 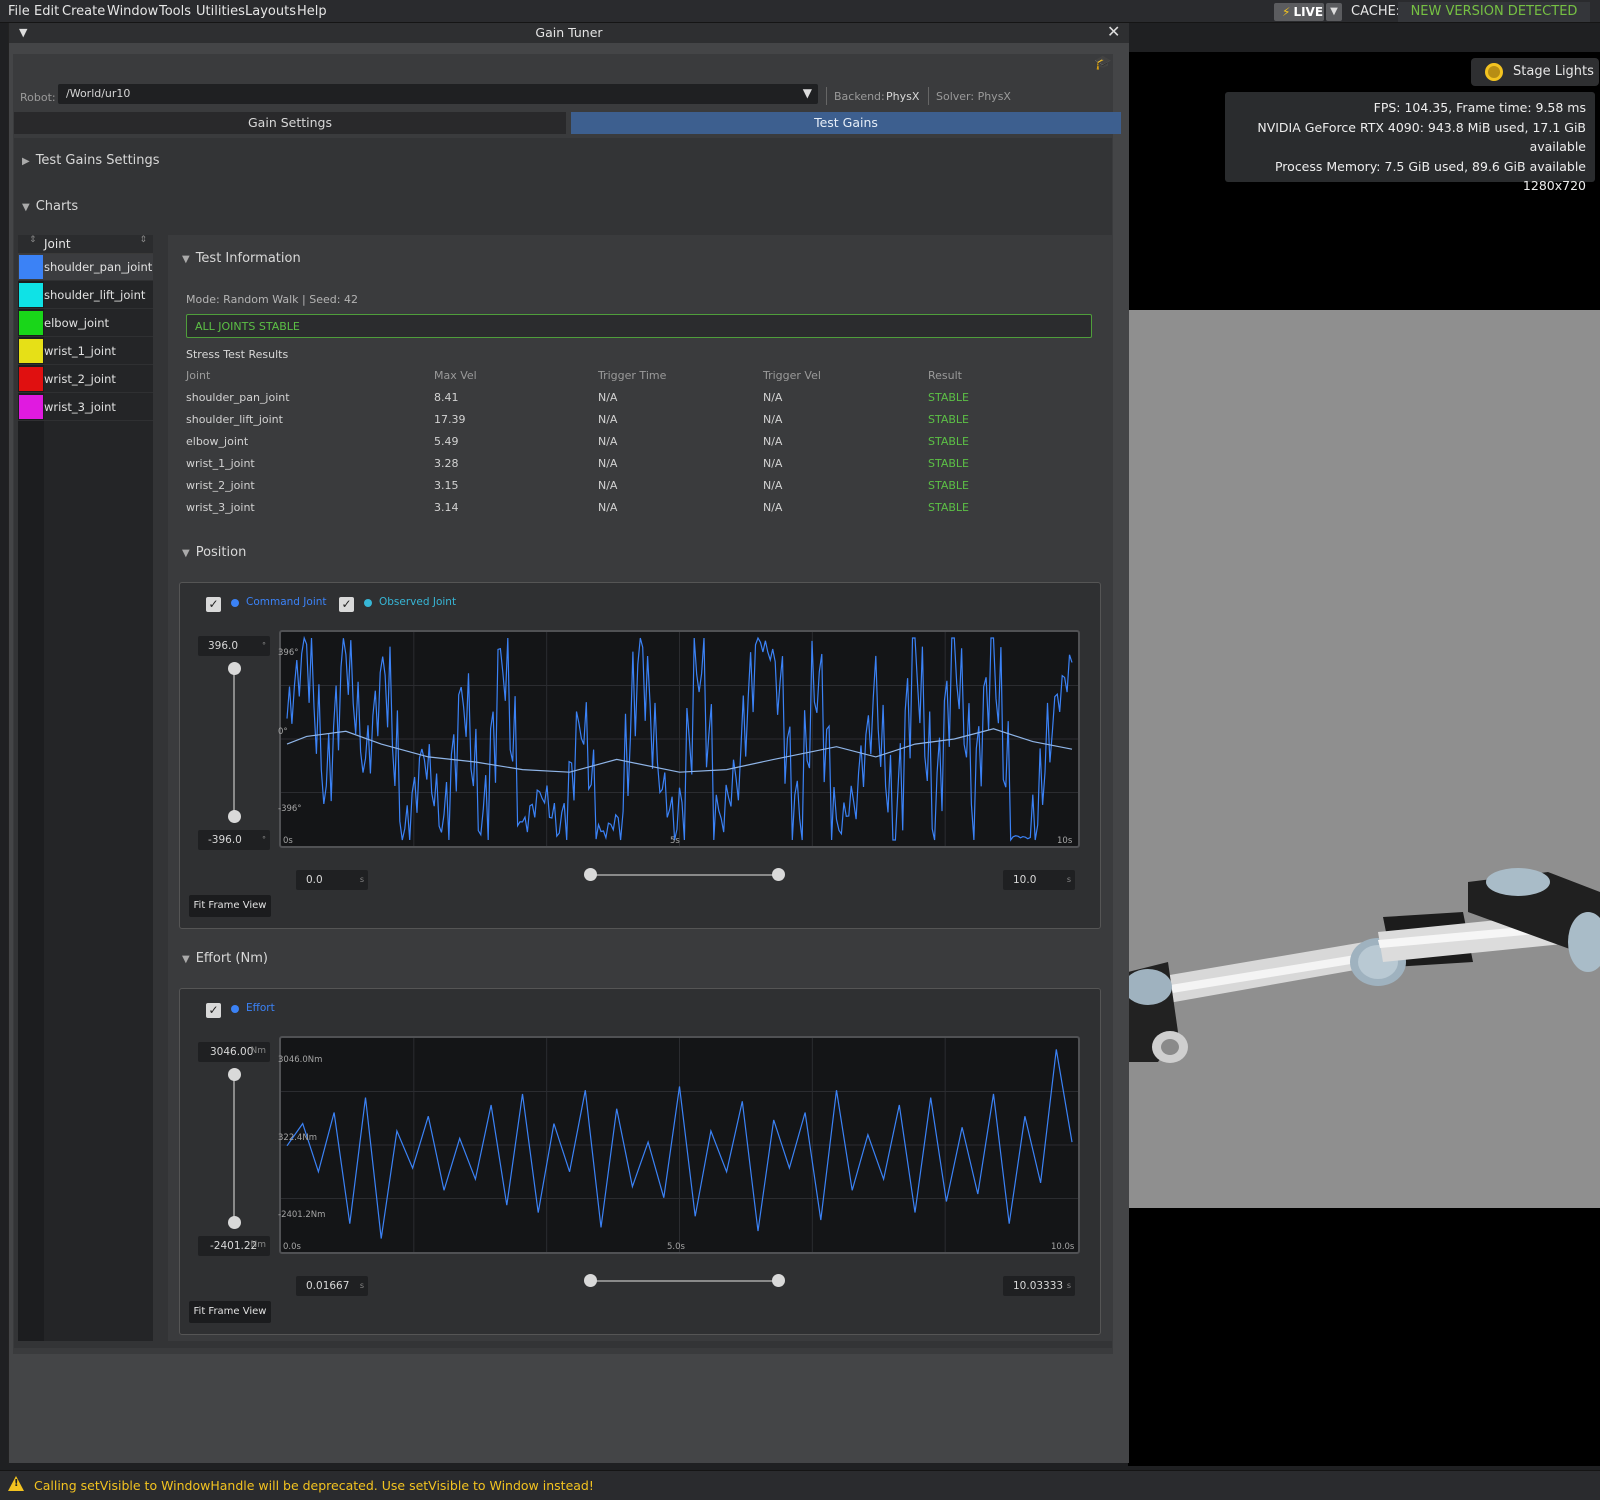 I want to click on menu-layouts: Layouts, so click(x=270, y=11).